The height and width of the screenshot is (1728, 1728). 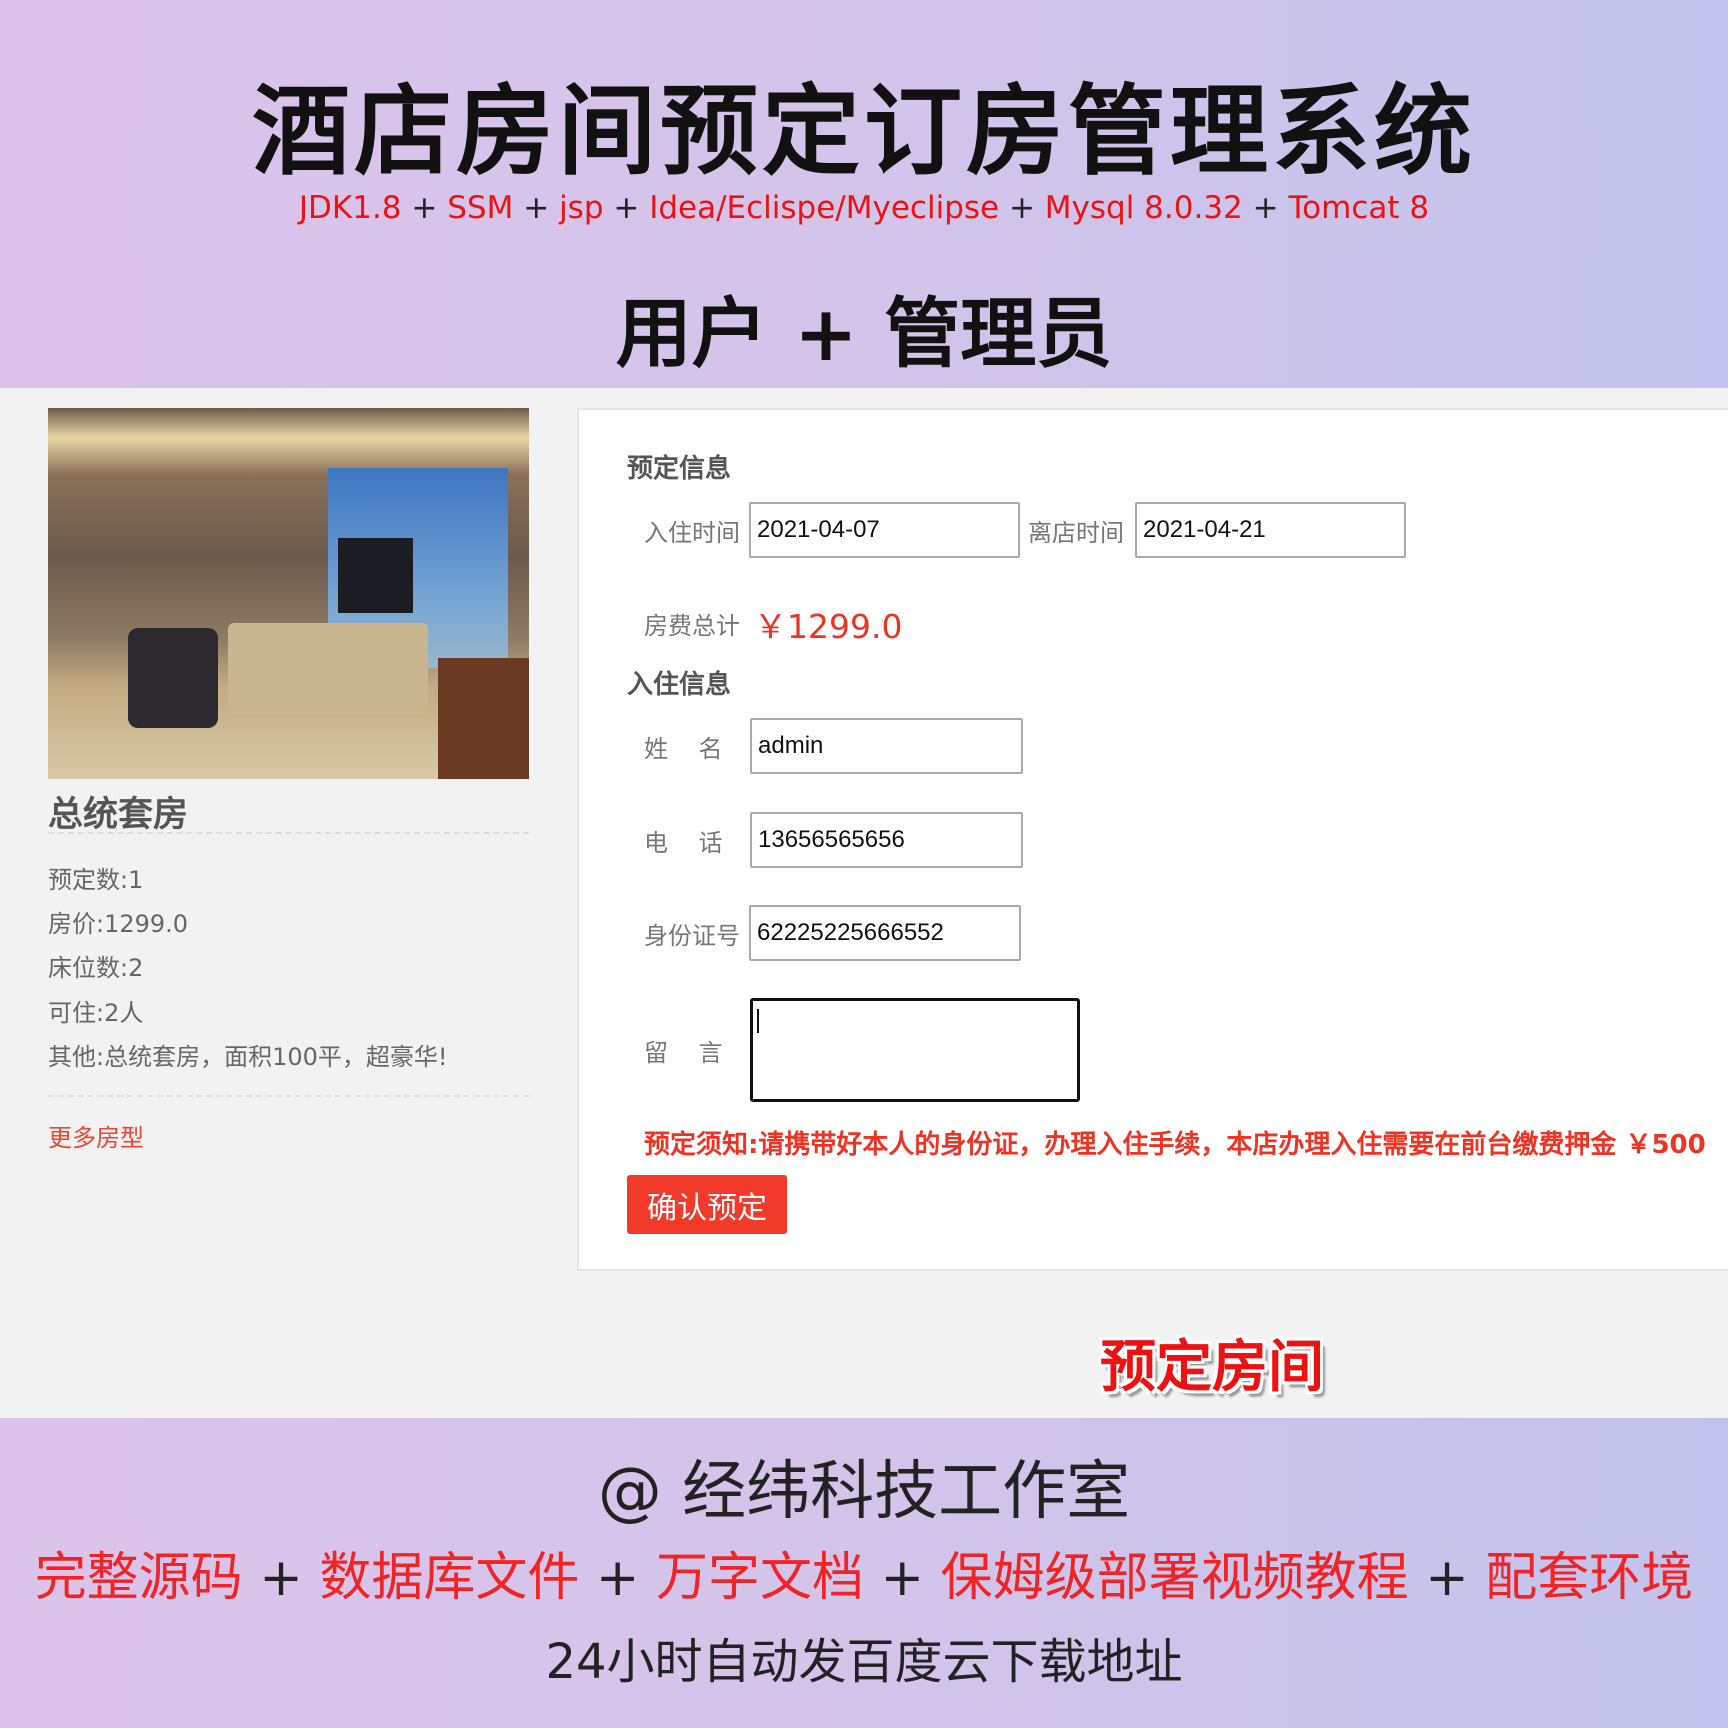 What do you see at coordinates (759, 1578) in the screenshot?
I see `feature-item: 万字文档` at bounding box center [759, 1578].